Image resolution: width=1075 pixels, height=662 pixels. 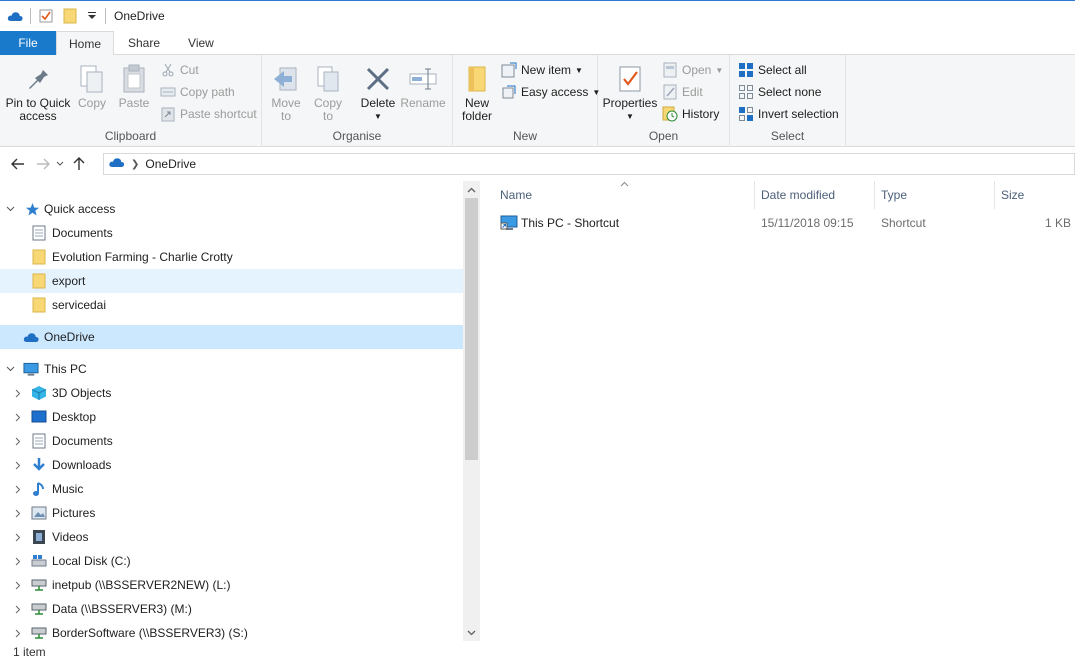 What do you see at coordinates (690, 114) in the screenshot?
I see `history-button: History` at bounding box center [690, 114].